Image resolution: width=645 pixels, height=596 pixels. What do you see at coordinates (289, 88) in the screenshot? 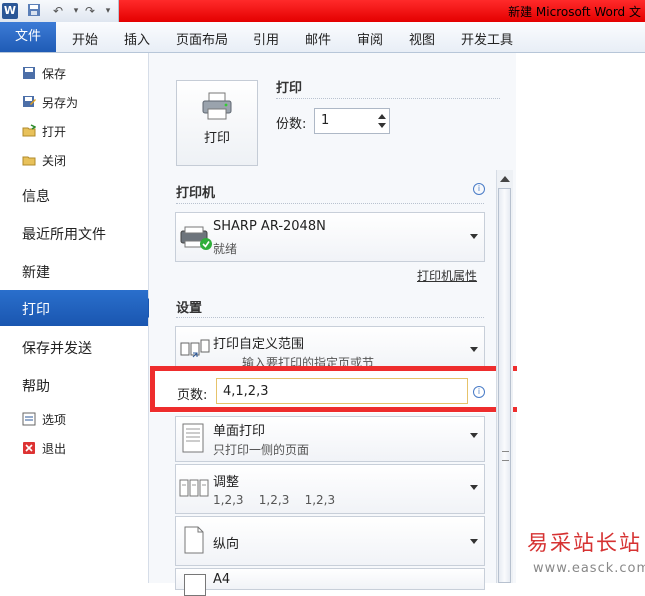
I see `print-heading: 打印` at bounding box center [289, 88].